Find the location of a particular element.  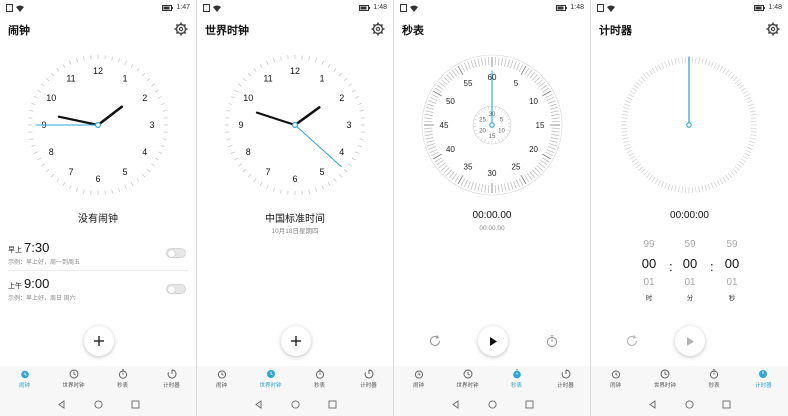

dial-number: 2 is located at coordinates (341, 98).